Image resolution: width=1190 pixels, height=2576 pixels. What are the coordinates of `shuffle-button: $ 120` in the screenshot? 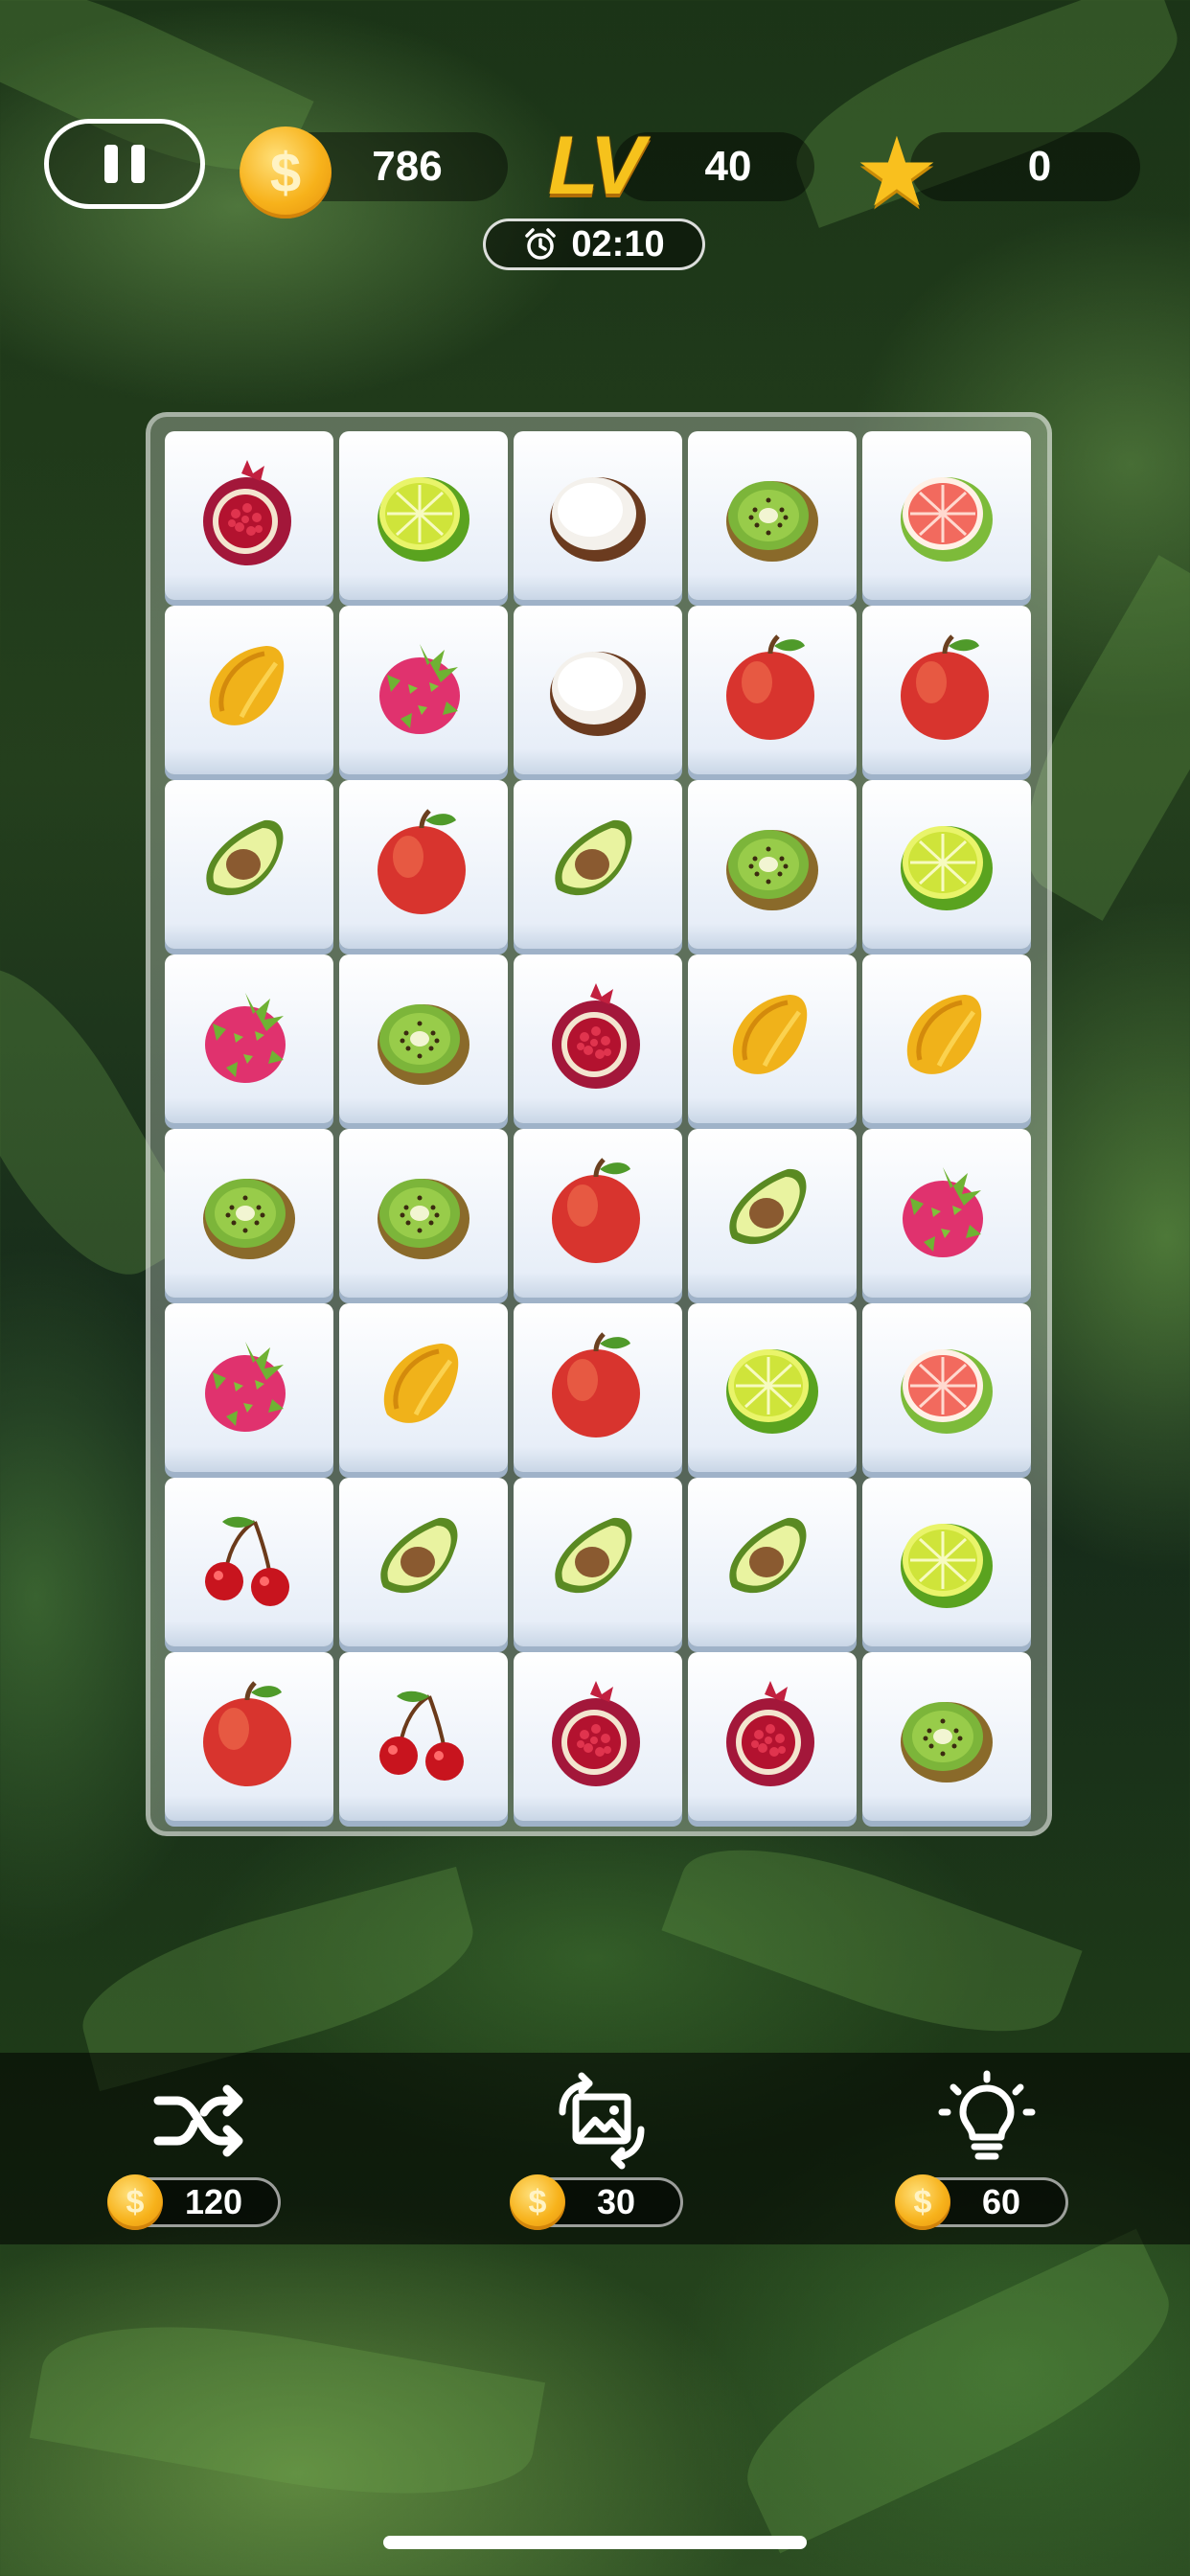 It's located at (199, 2149).